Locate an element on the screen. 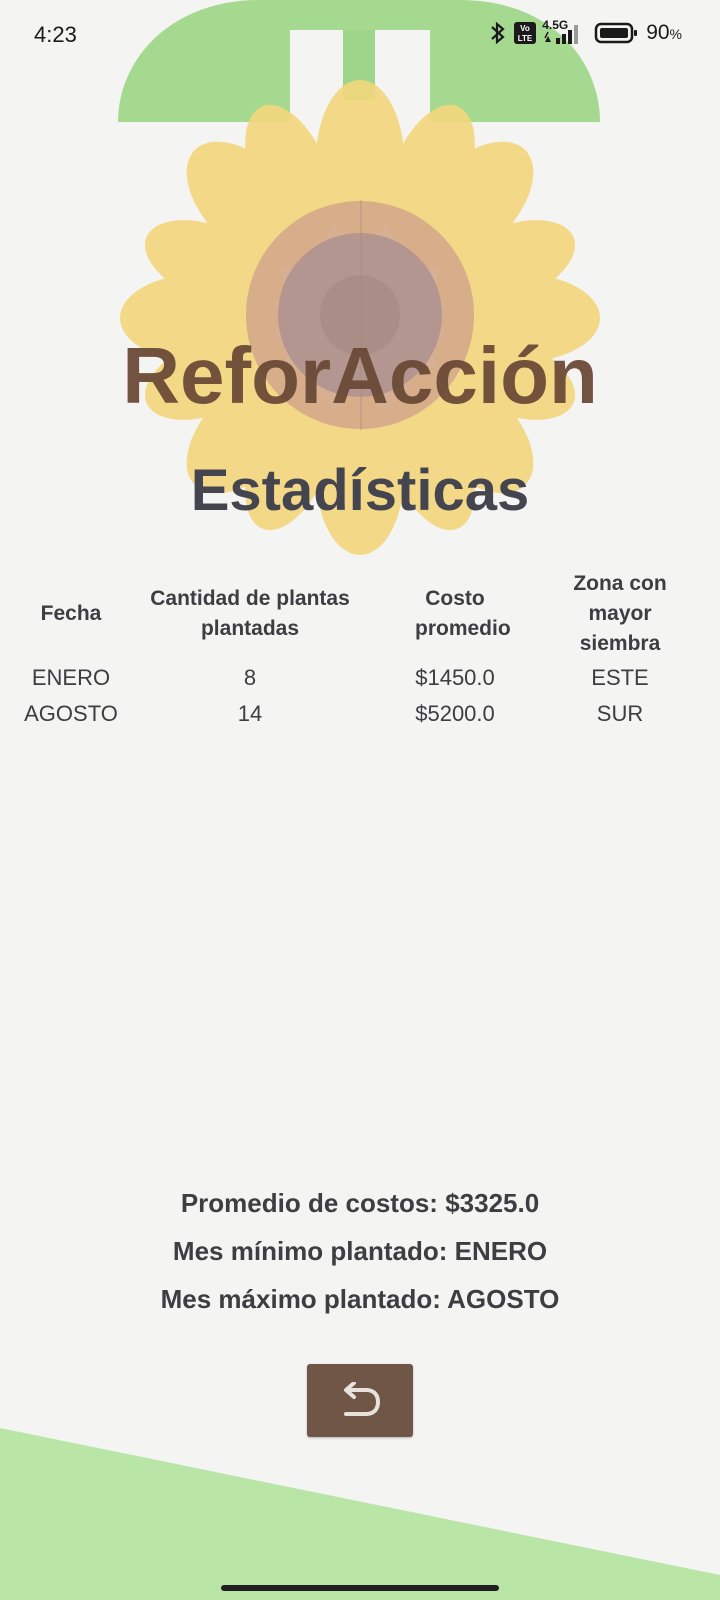  table-row: AGOSTO 14 $5200.0 SUR is located at coordinates (362, 714).